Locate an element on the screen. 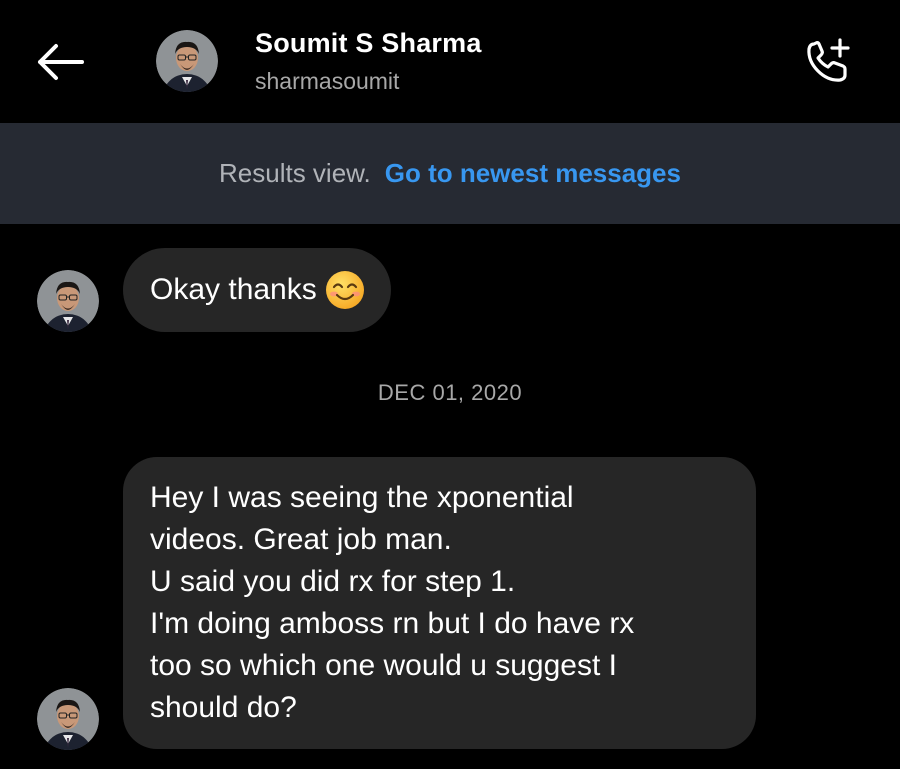  date-separator: DEC 01, 2020 is located at coordinates (450, 392).